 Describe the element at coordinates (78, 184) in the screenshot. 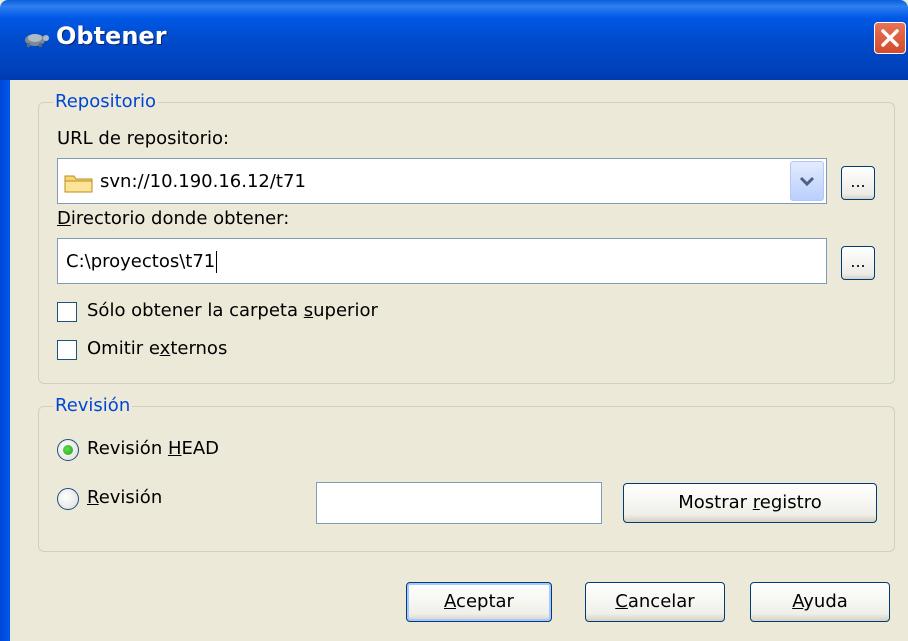

I see `folder-icon` at that location.